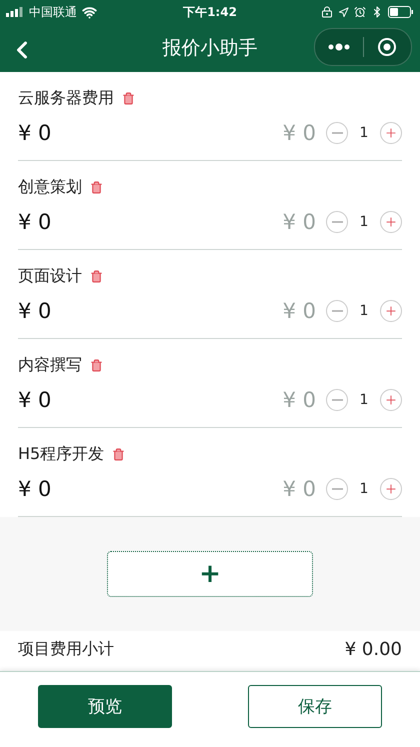  What do you see at coordinates (344, 12) in the screenshot?
I see `location-icon` at bounding box center [344, 12].